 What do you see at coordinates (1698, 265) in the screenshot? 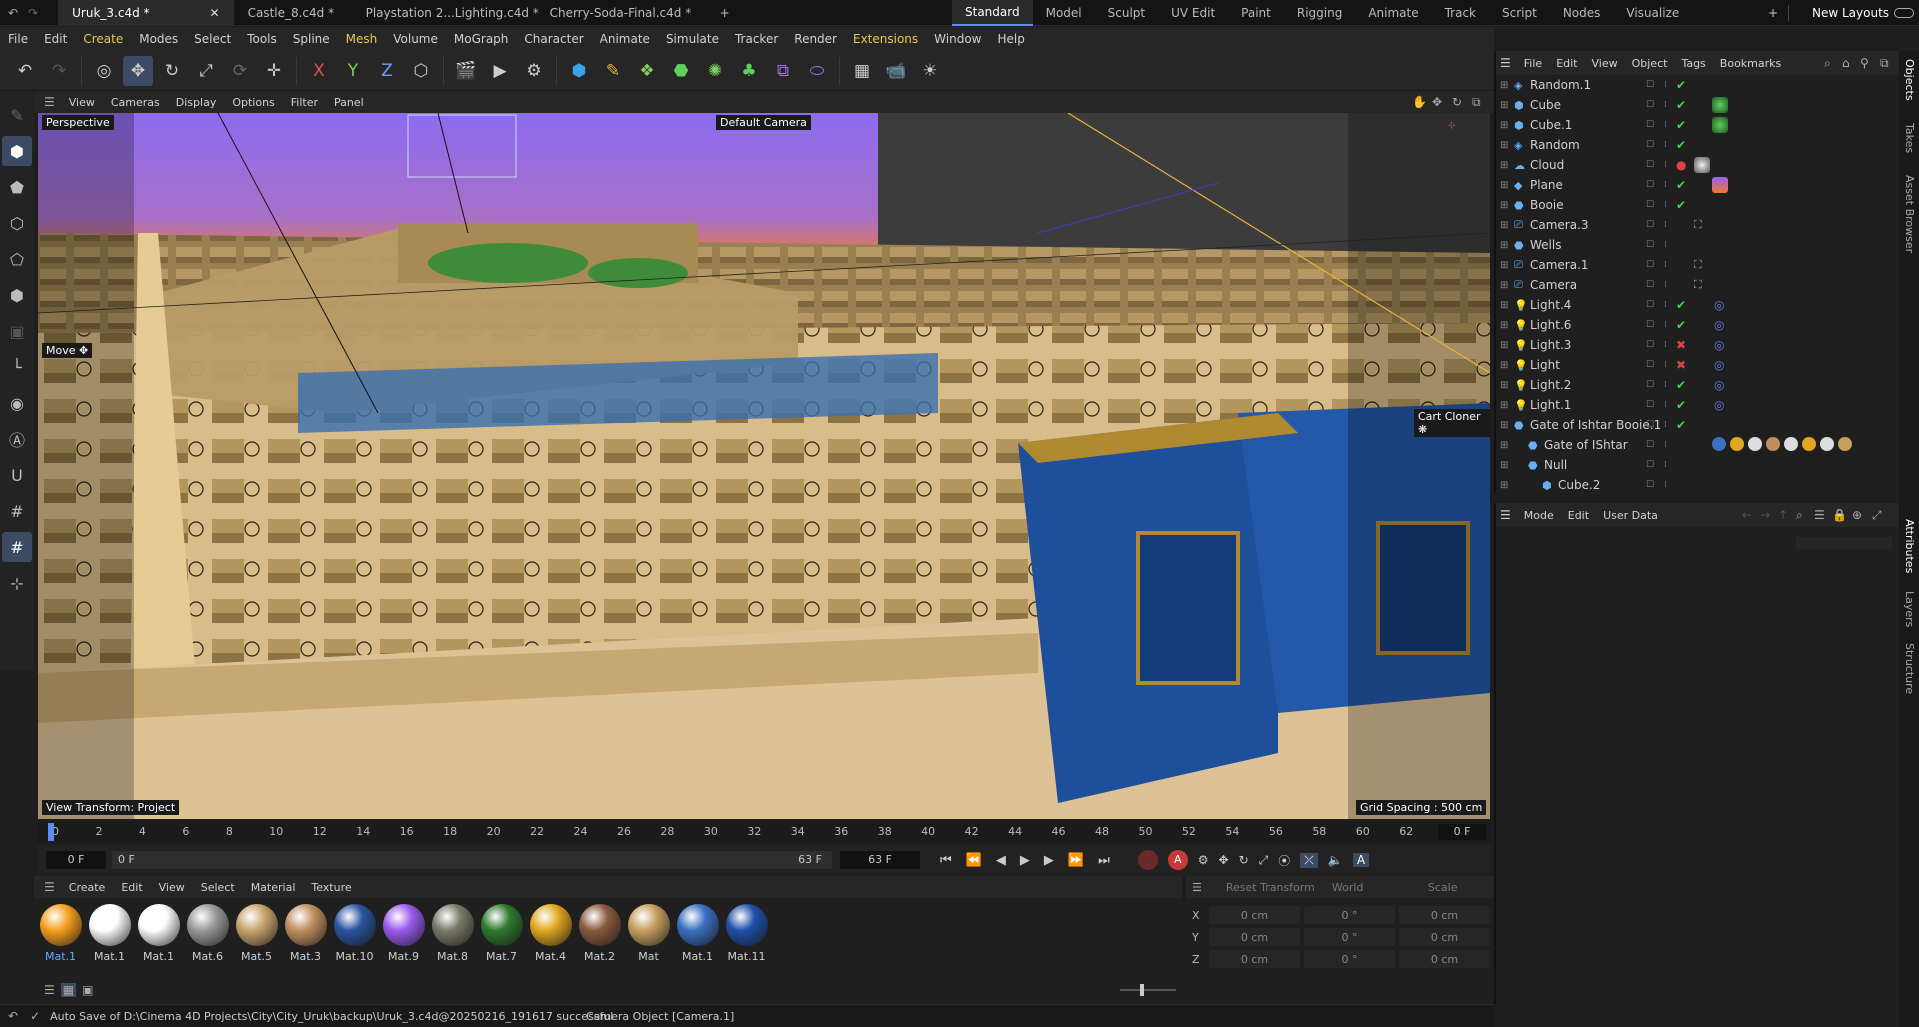
I see `camera-tag-icon: ⛶` at bounding box center [1698, 265].